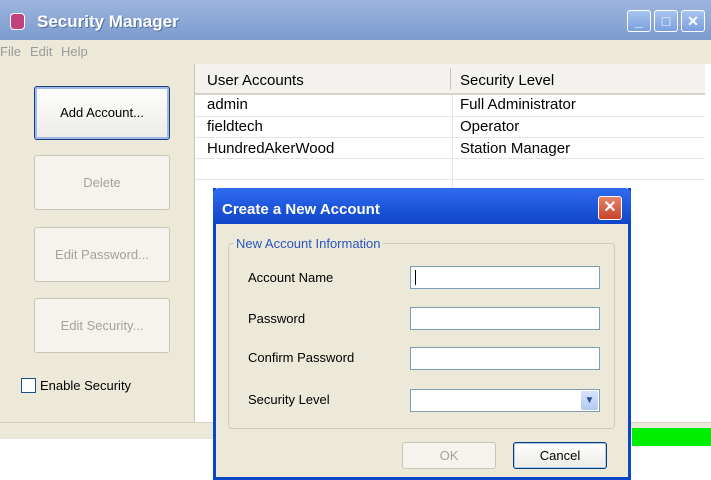 The width and height of the screenshot is (711, 480). What do you see at coordinates (671, 437) in the screenshot?
I see `status-indicator` at bounding box center [671, 437].